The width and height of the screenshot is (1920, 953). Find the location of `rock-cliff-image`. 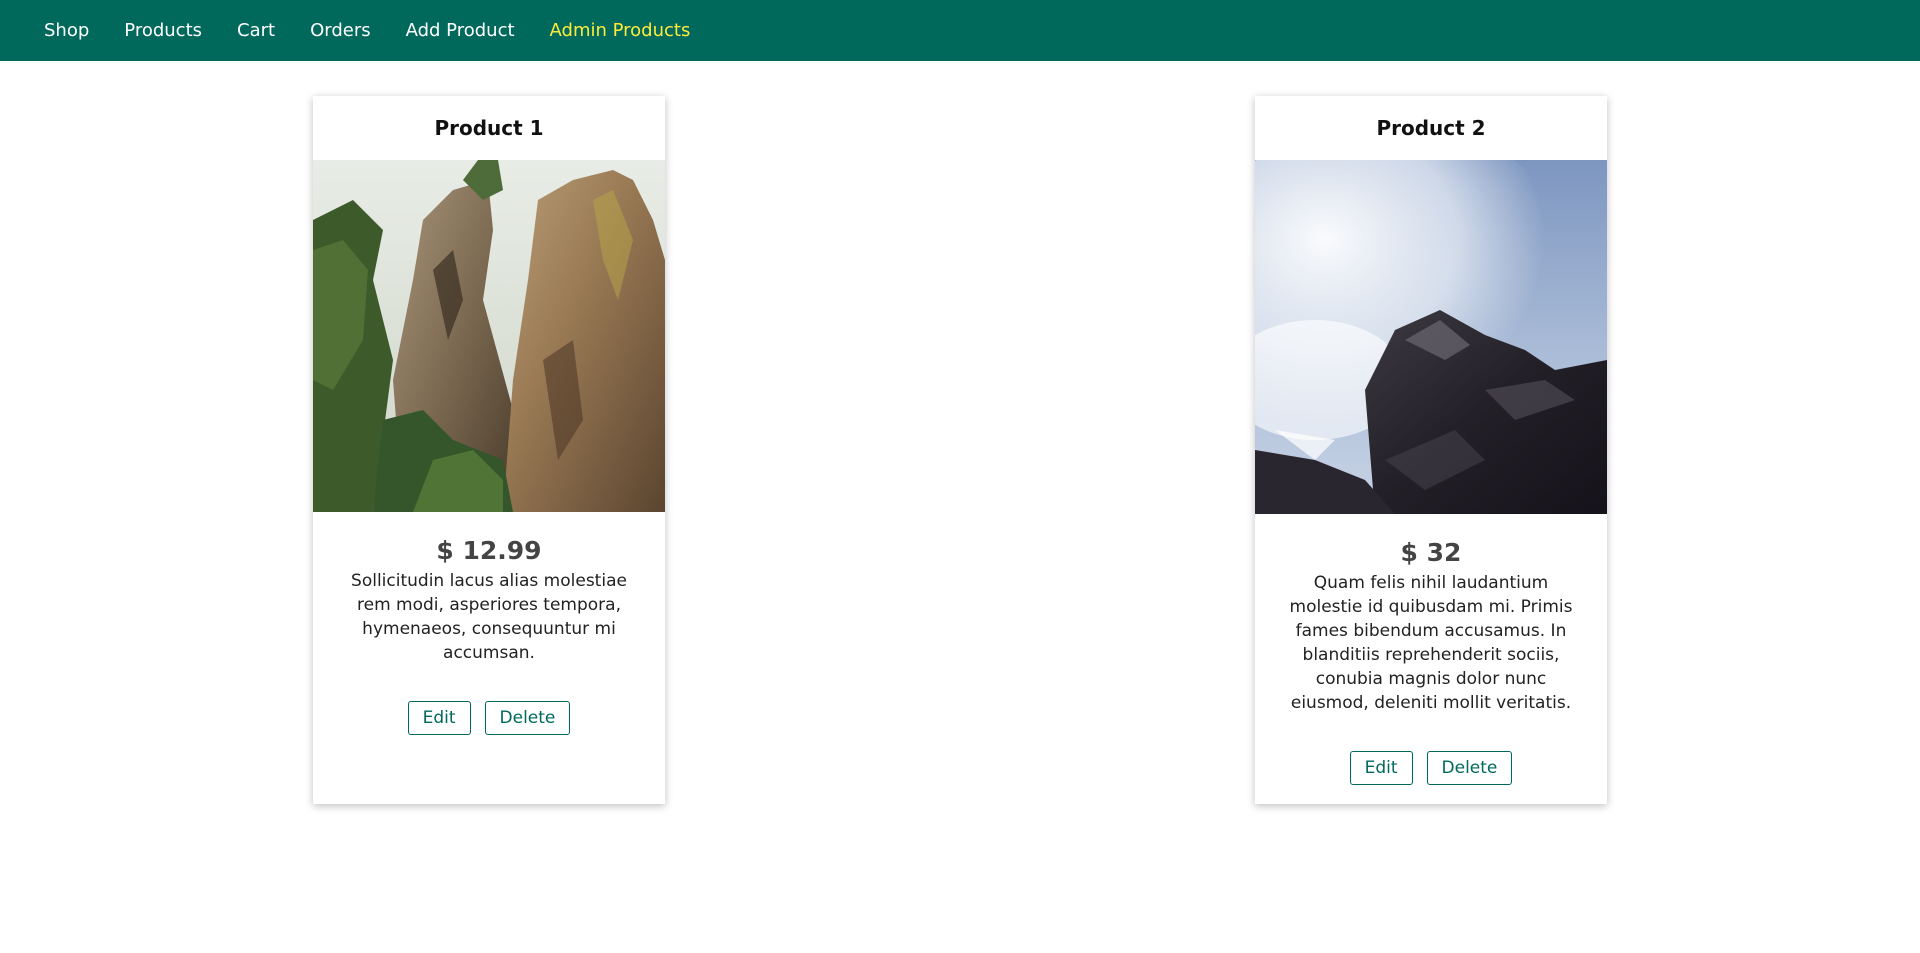

rock-cliff-image is located at coordinates (489, 336).